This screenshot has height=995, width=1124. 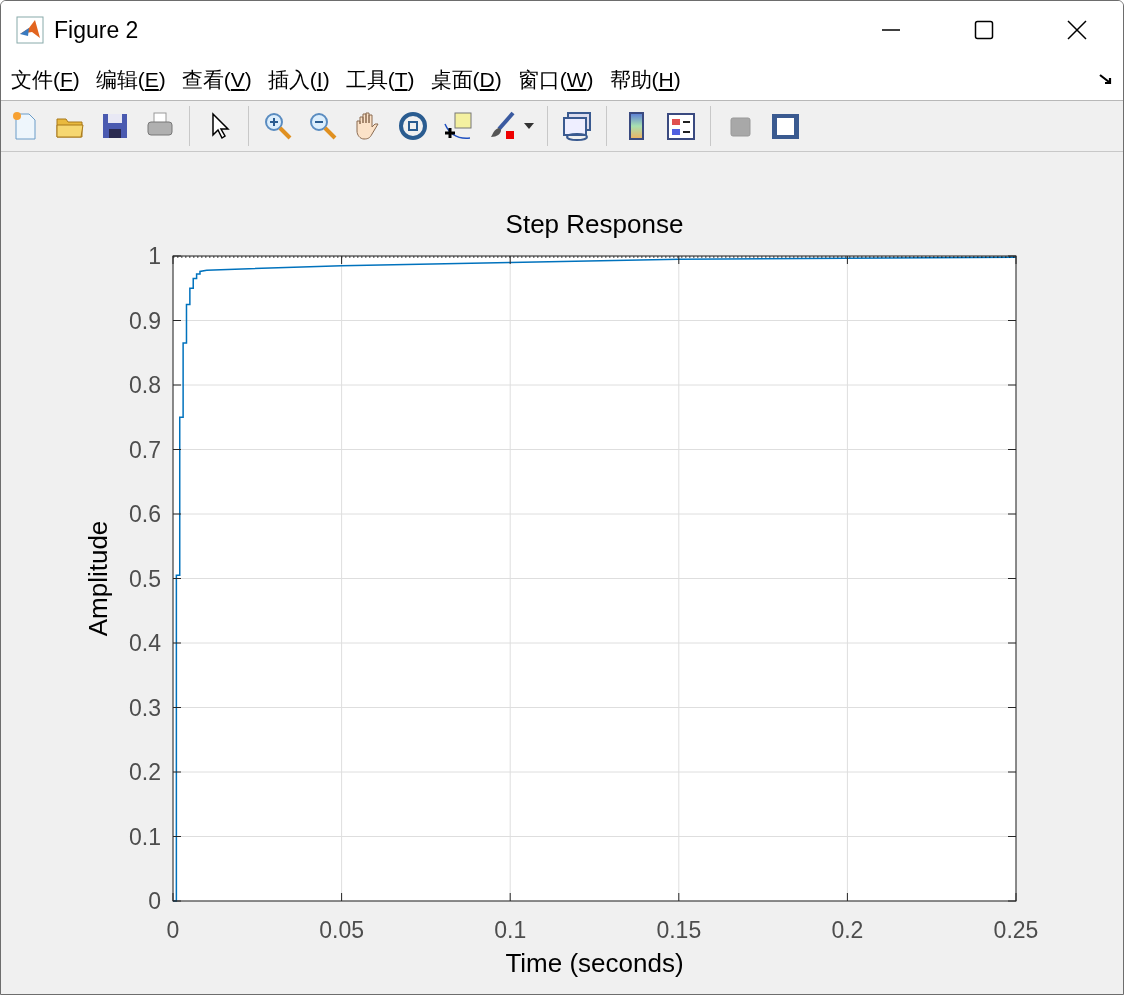 What do you see at coordinates (130, 79) in the screenshot?
I see `menu-item: 编辑(E)` at bounding box center [130, 79].